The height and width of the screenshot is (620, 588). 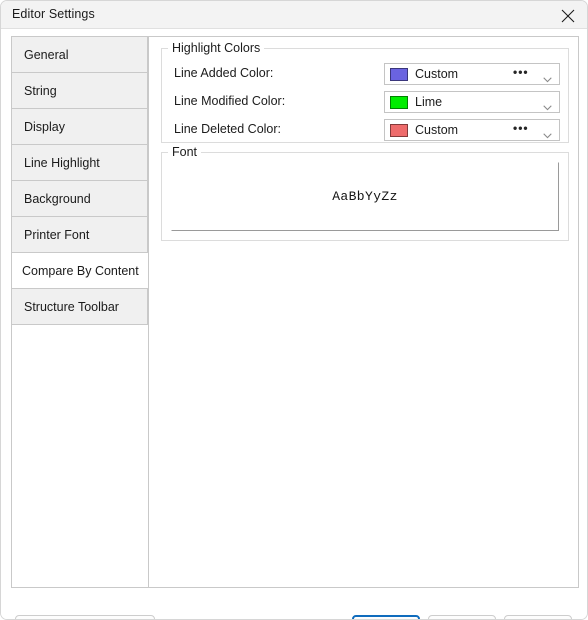 I want to click on line-added-color-more-button: •••, so click(x=521, y=74).